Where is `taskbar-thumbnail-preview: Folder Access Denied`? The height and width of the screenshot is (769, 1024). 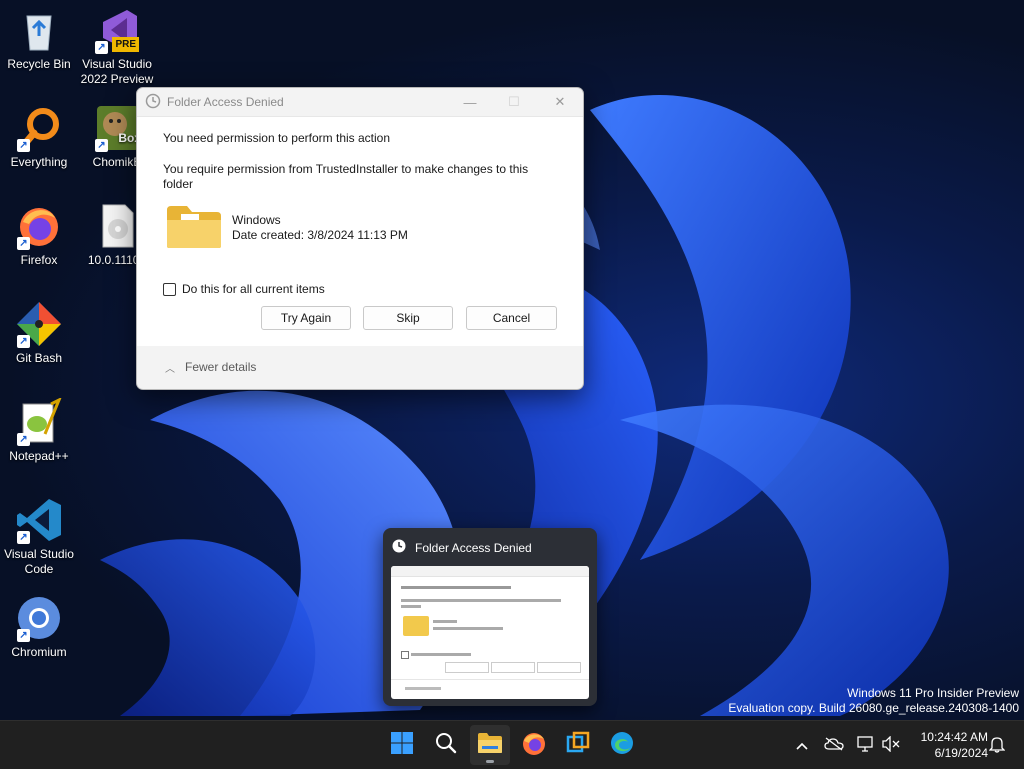
taskbar-thumbnail-preview: Folder Access Denied is located at coordinates (490, 617).